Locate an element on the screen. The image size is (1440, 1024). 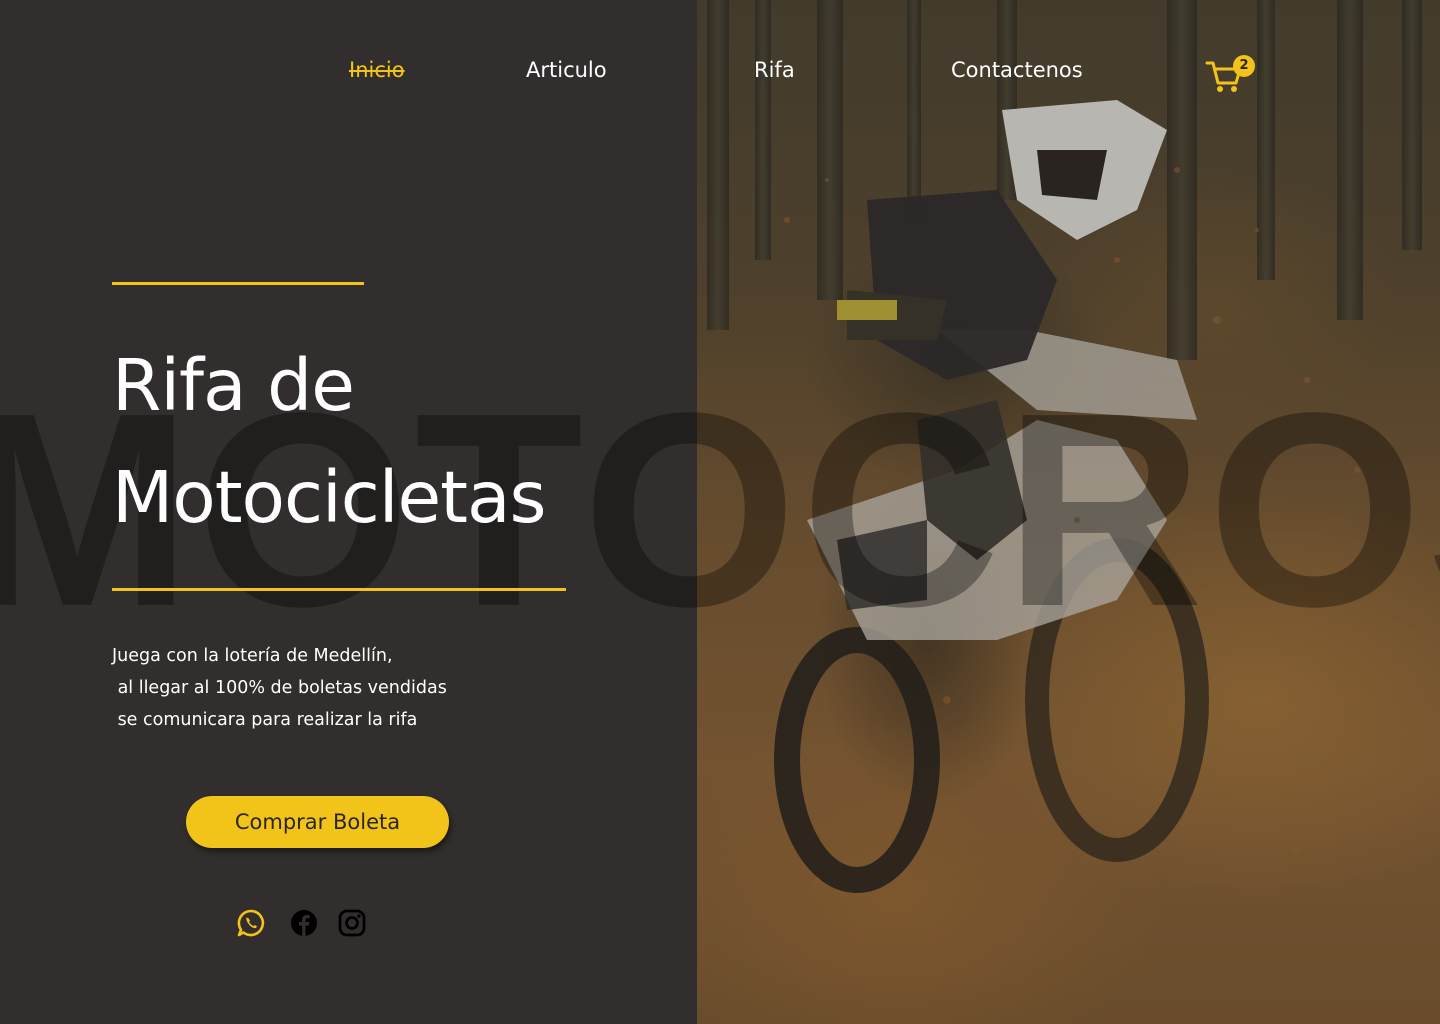
instagram-link is located at coordinates (352, 923).